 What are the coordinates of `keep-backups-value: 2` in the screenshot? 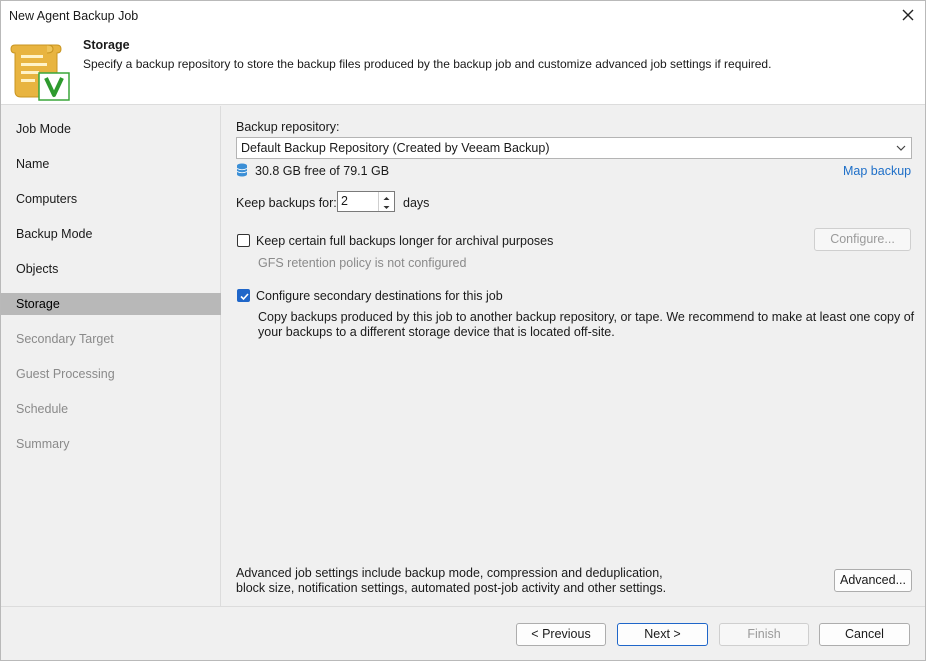 It's located at (344, 201).